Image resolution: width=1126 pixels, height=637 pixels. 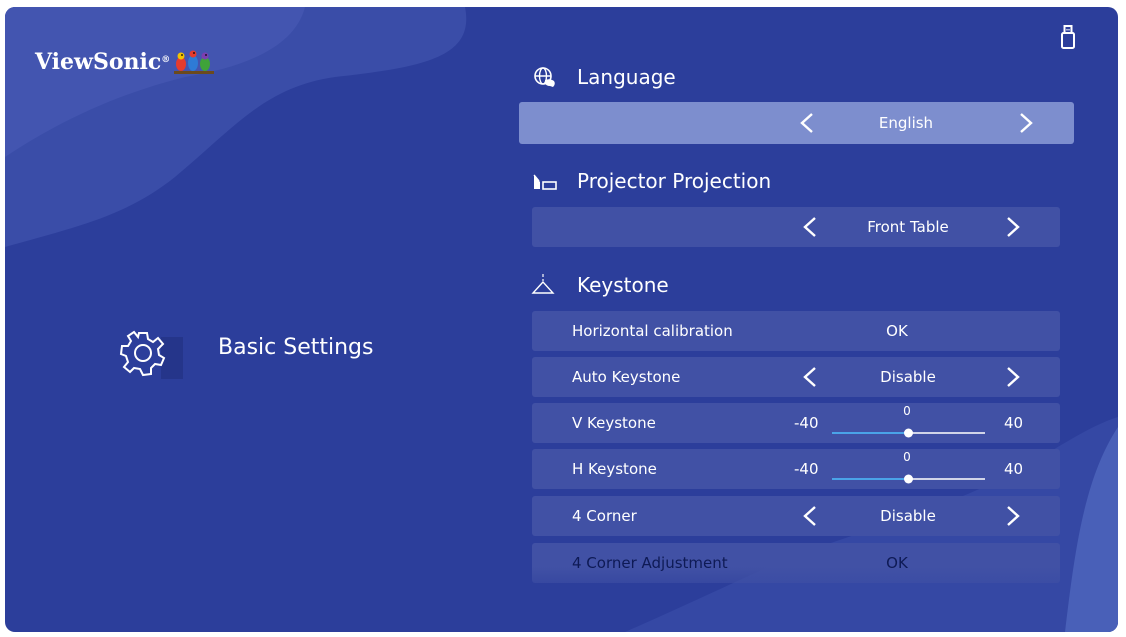 What do you see at coordinates (908, 227) in the screenshot?
I see `projection-value: Front Table` at bounding box center [908, 227].